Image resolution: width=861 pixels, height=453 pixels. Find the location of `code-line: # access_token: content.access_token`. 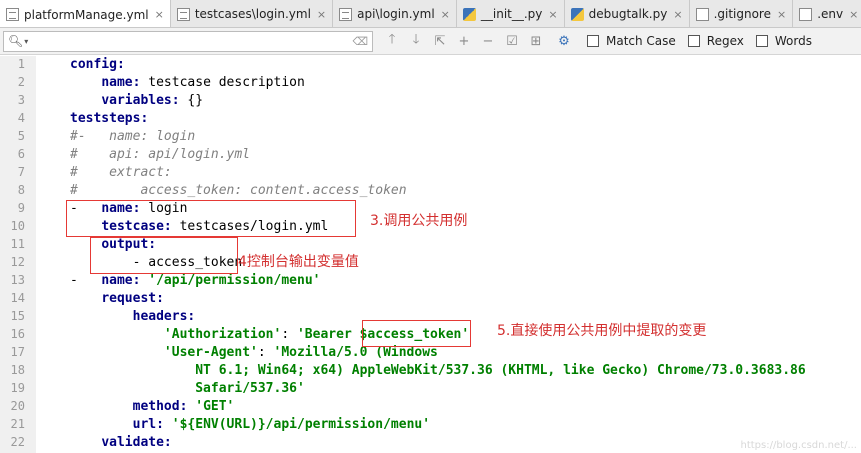

code-line: # access_token: content.access_token is located at coordinates (238, 191).